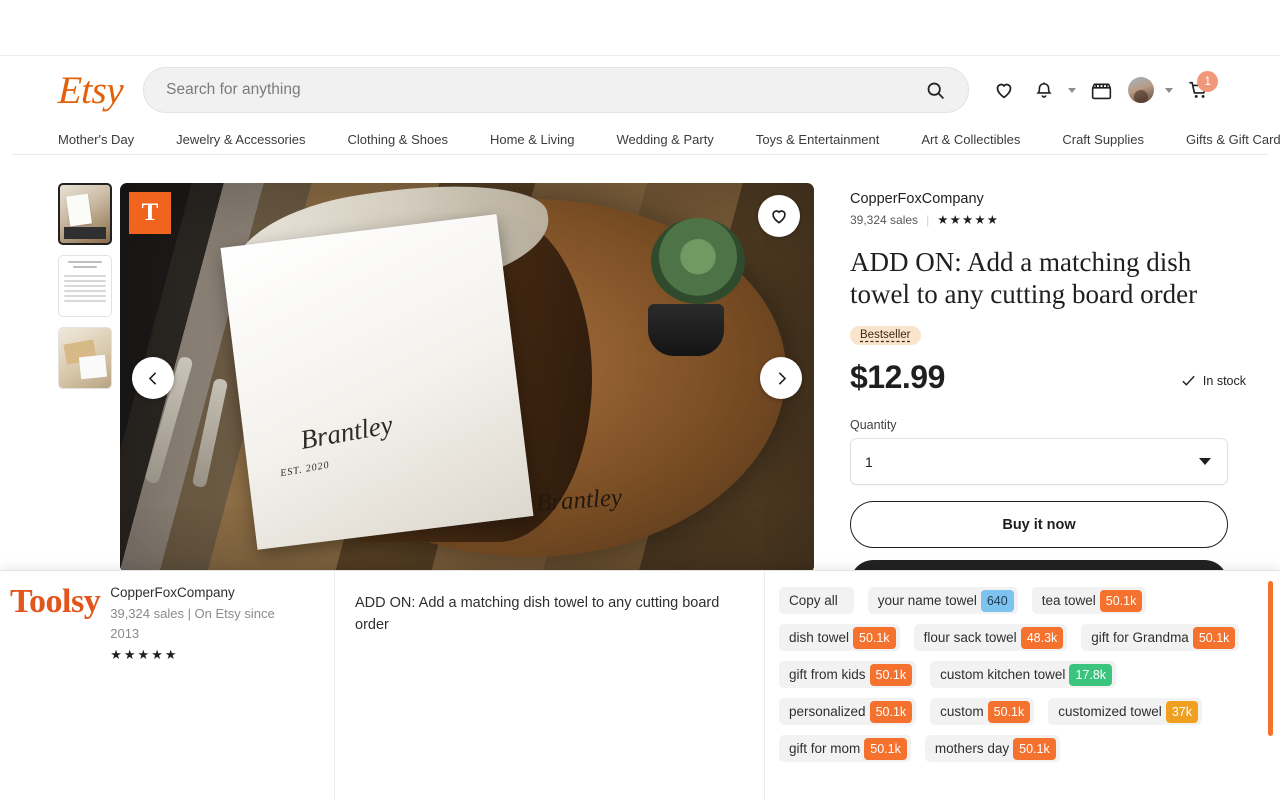 Image resolution: width=1280 pixels, height=800 pixels. I want to click on thumbnail-2-text-lines, so click(85, 286).